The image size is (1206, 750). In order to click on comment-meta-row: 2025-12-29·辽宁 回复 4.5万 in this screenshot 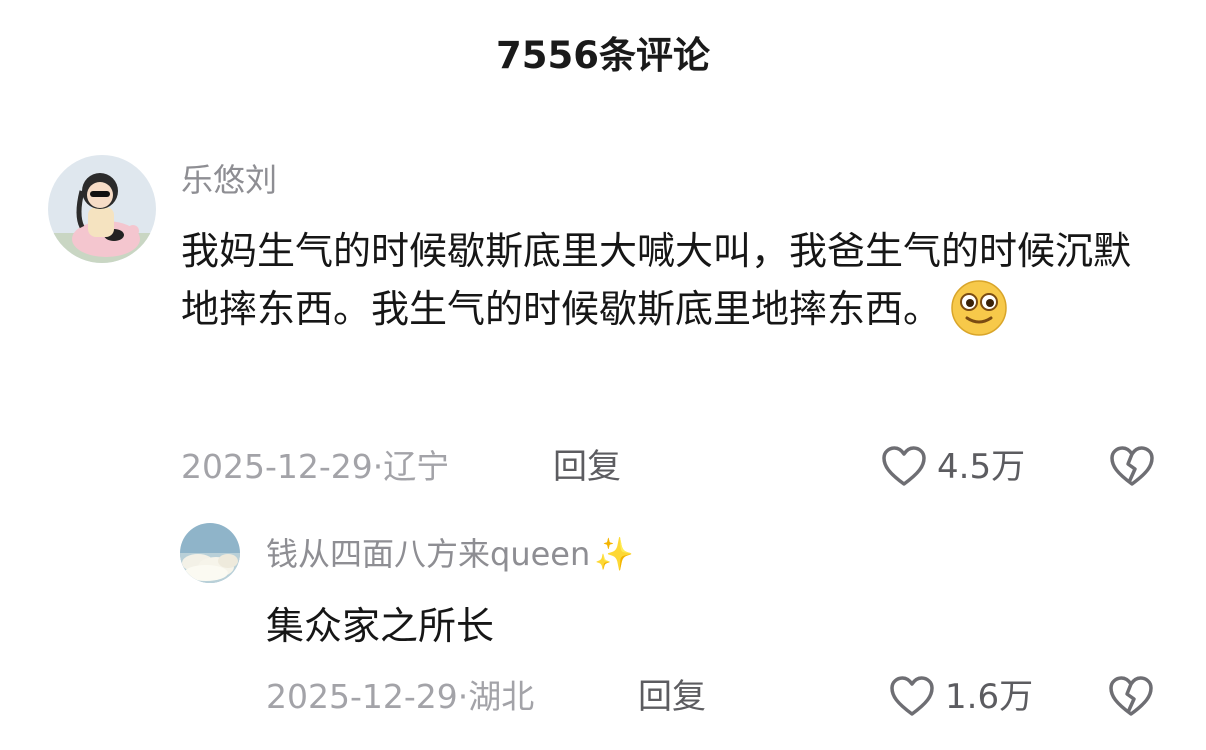, I will do `click(671, 467)`.